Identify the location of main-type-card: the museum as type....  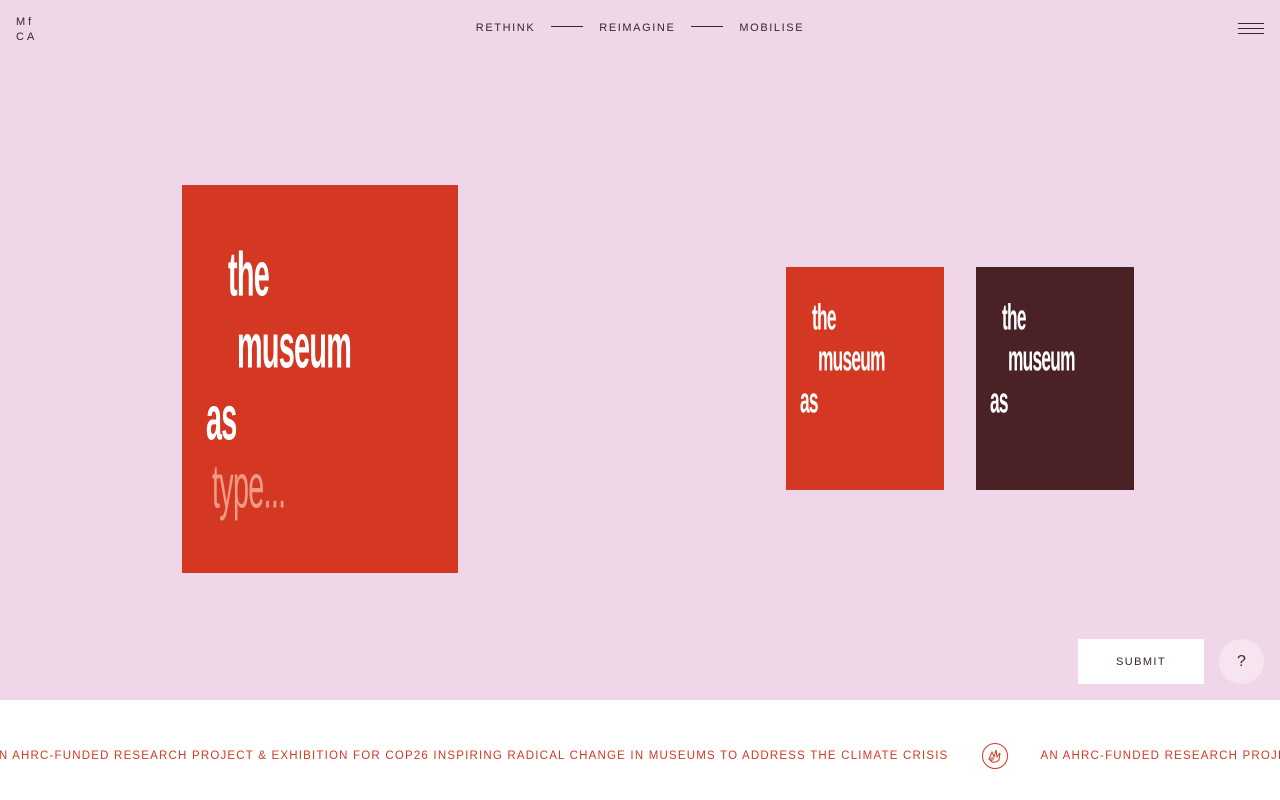
(320, 379).